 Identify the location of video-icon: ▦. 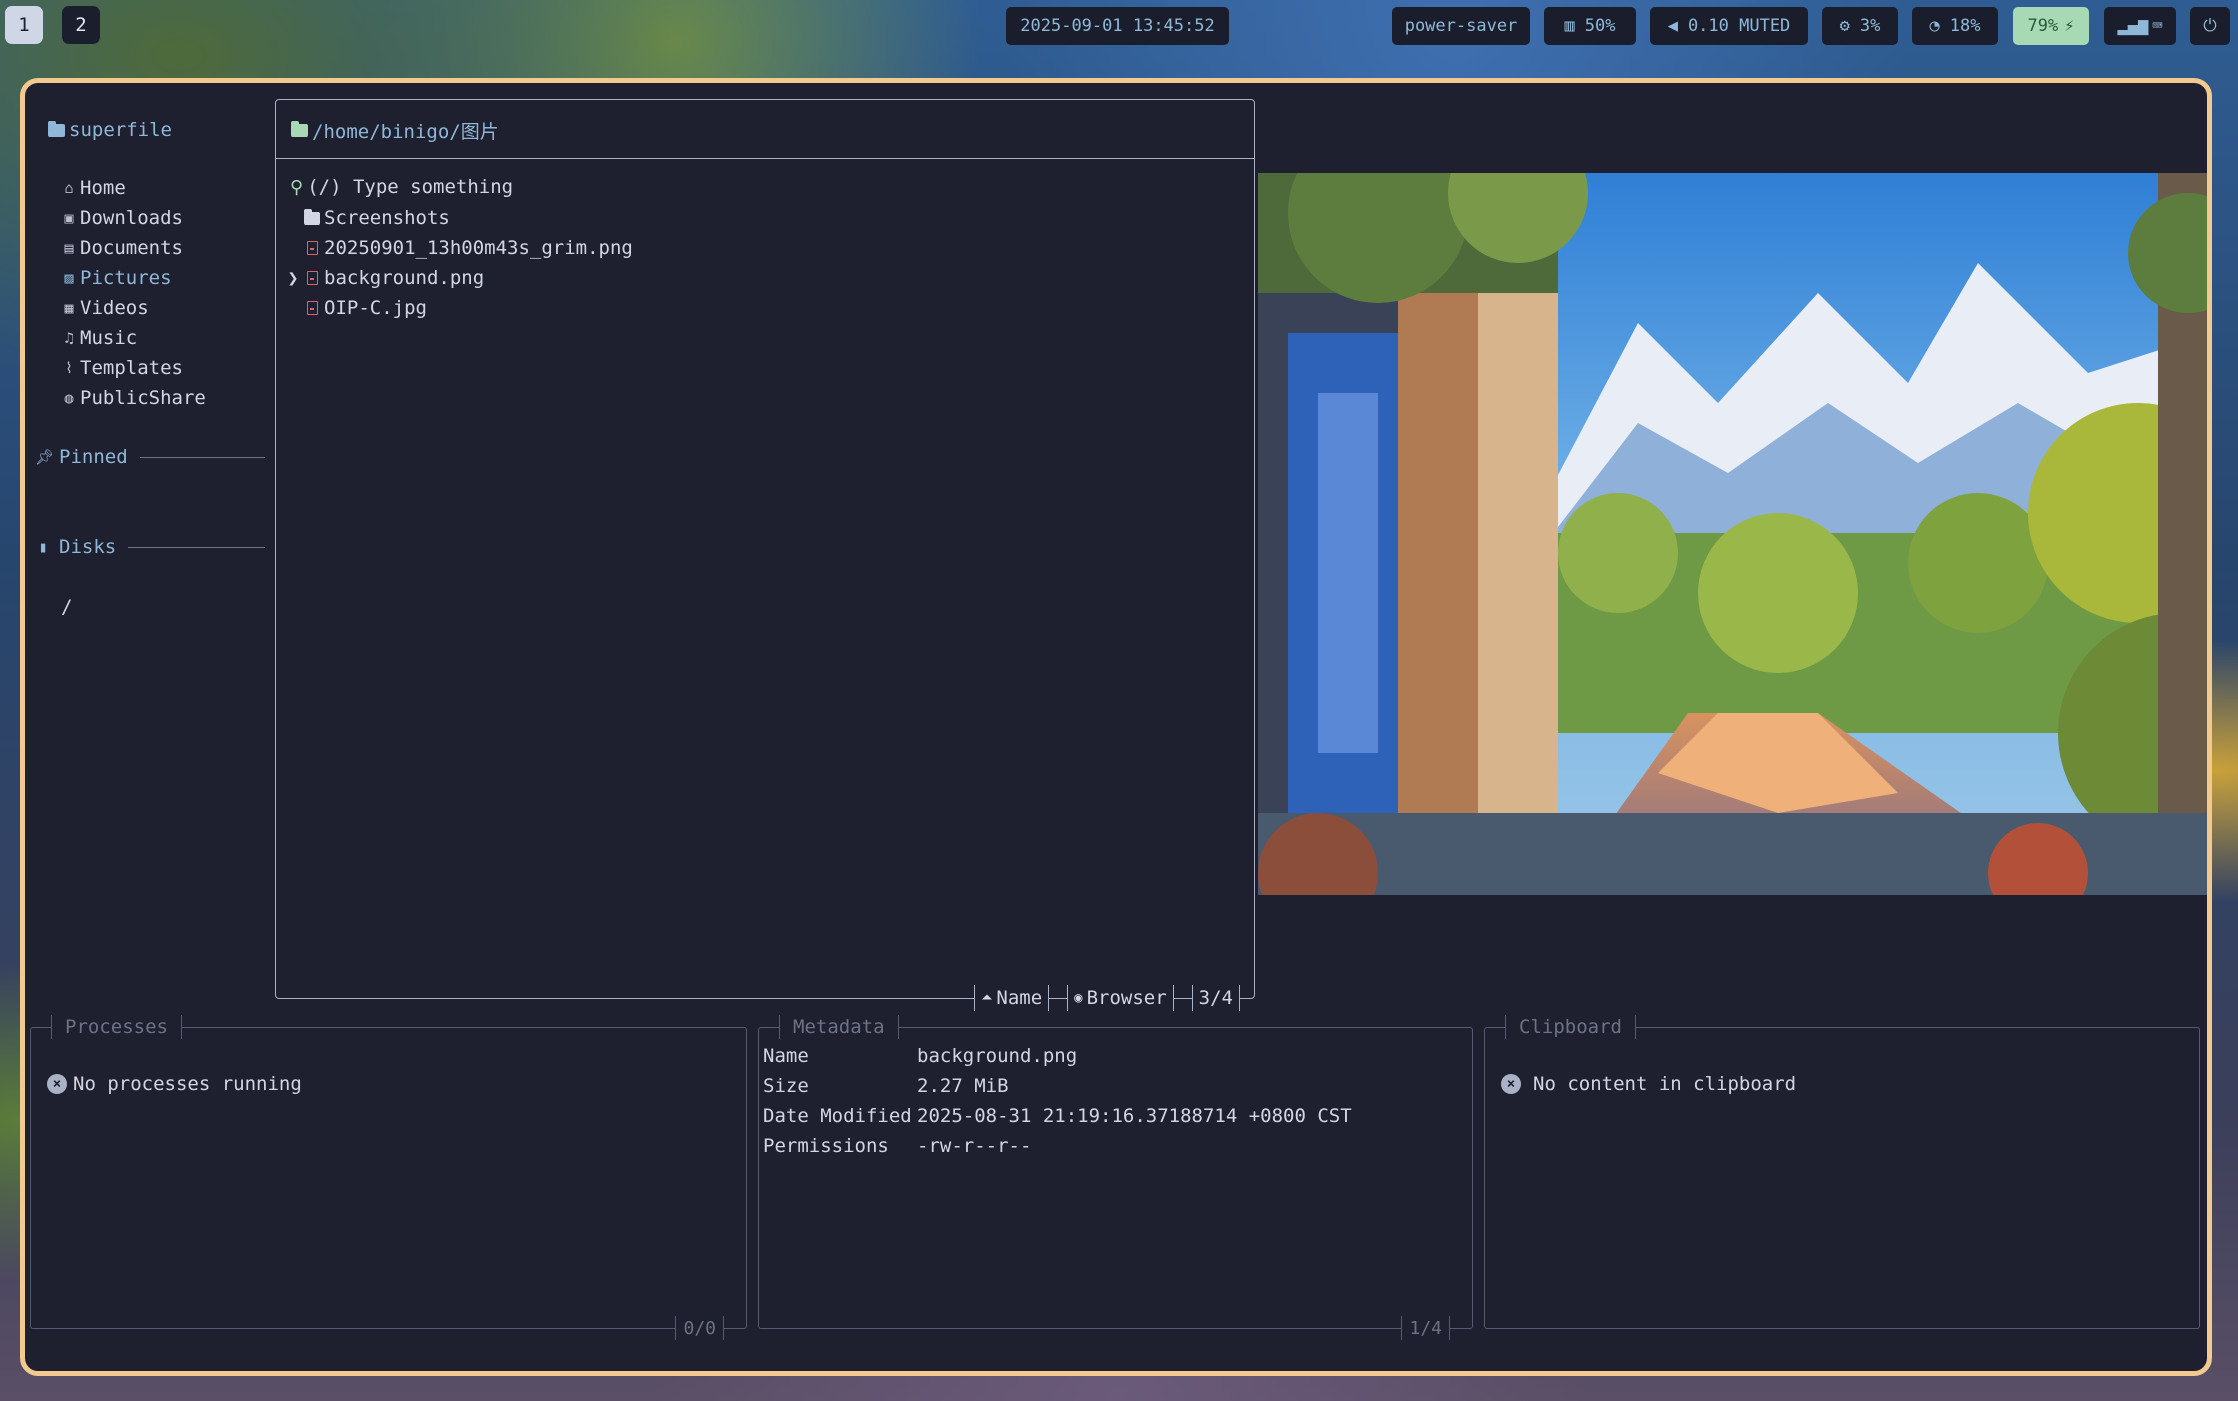
(69, 308).